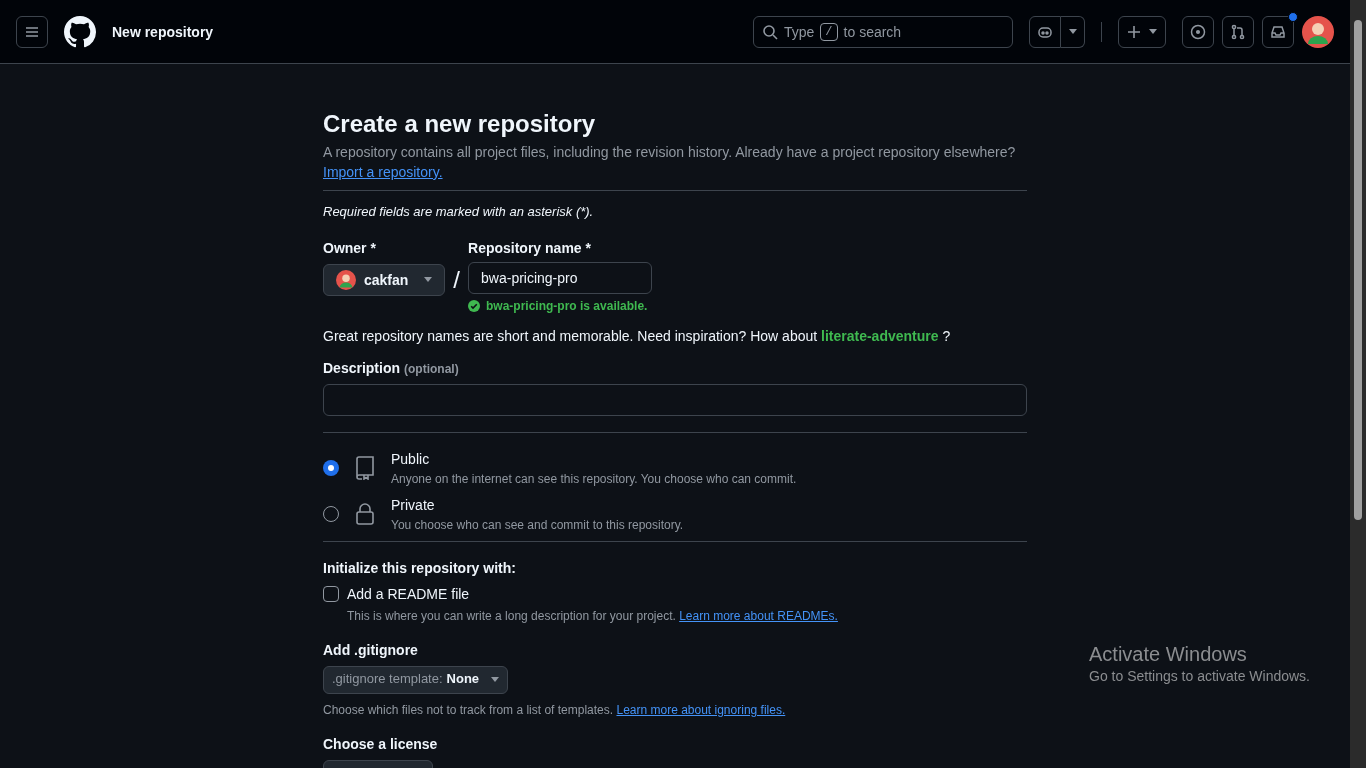 This screenshot has width=1366, height=768. What do you see at coordinates (371, 650) in the screenshot?
I see `gitignore-heading: Add .gitignore` at bounding box center [371, 650].